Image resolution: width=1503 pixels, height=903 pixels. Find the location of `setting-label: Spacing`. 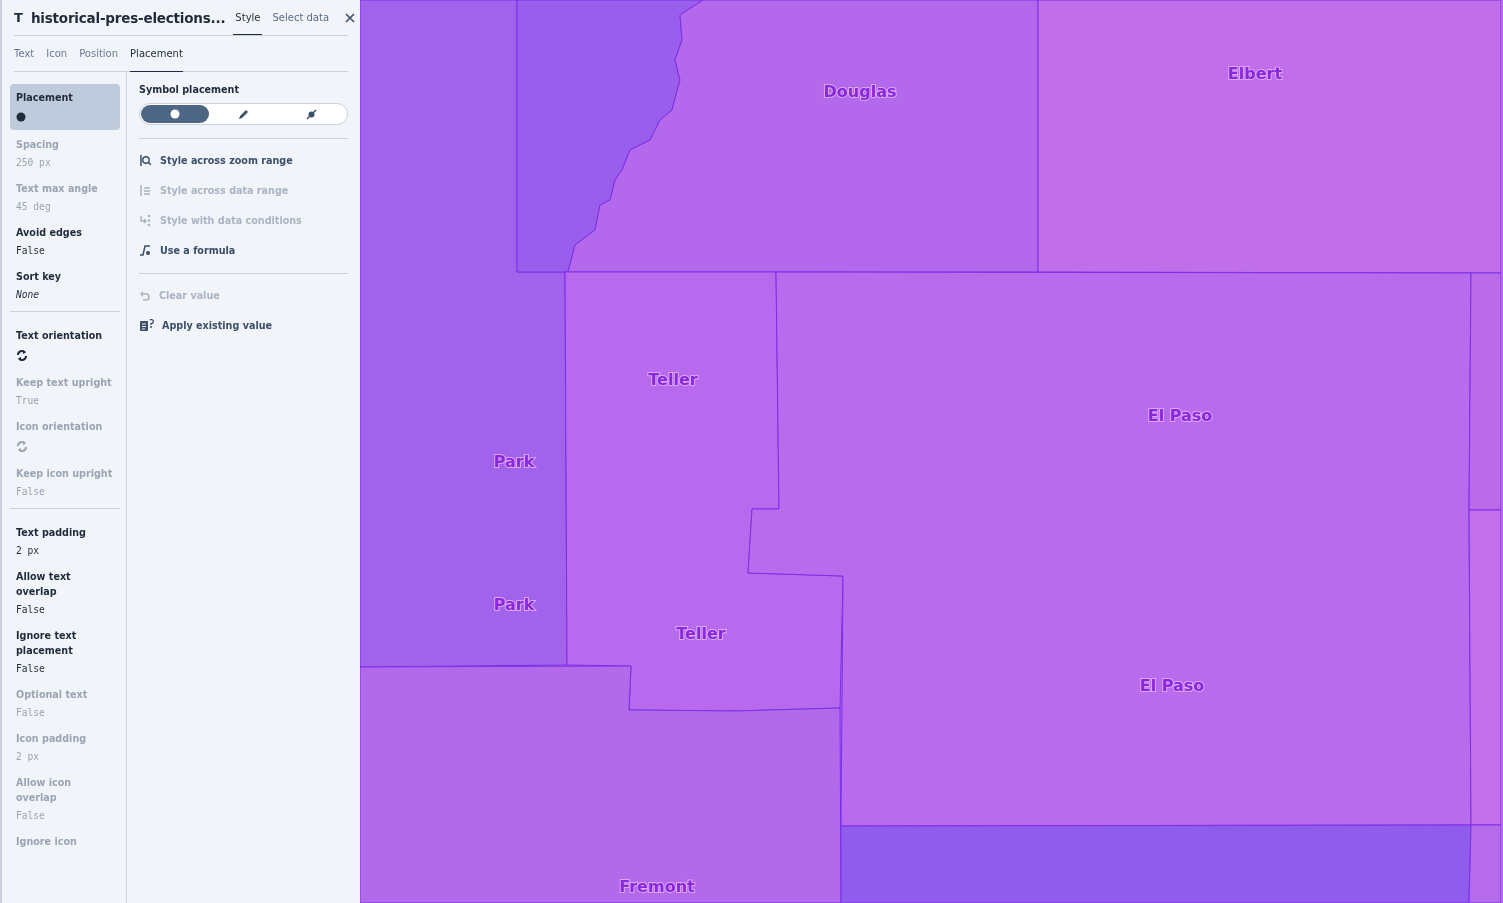

setting-label: Spacing is located at coordinates (38, 145).